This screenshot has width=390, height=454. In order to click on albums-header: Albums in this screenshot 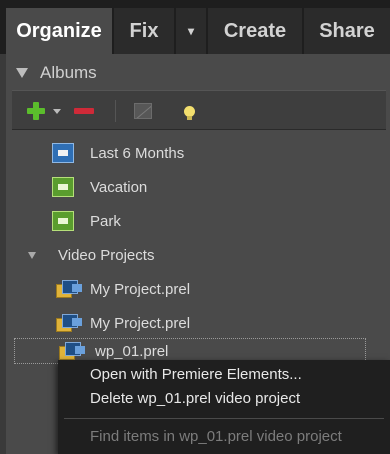, I will do `click(198, 73)`.